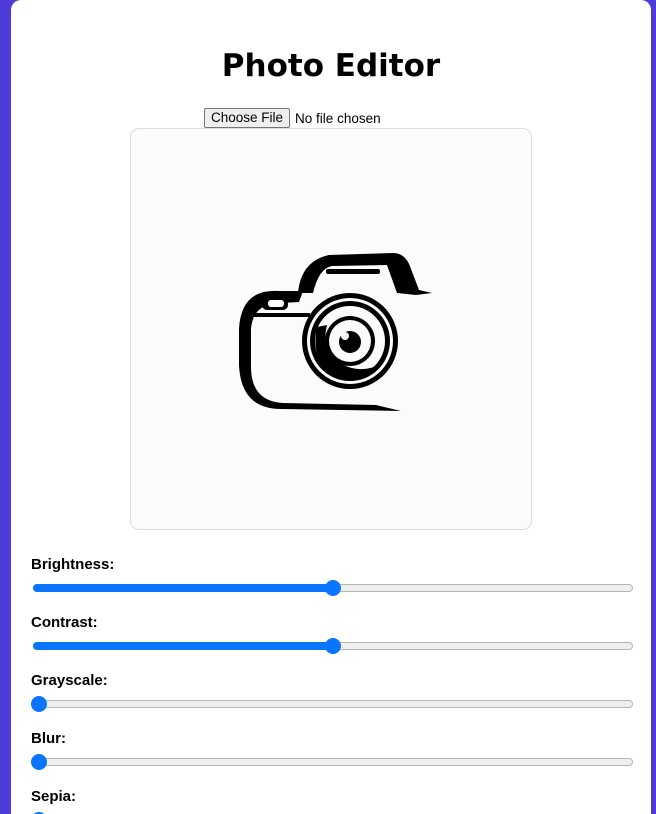 Image resolution: width=656 pixels, height=814 pixels. I want to click on contrast-slider-thumb, so click(333, 646).